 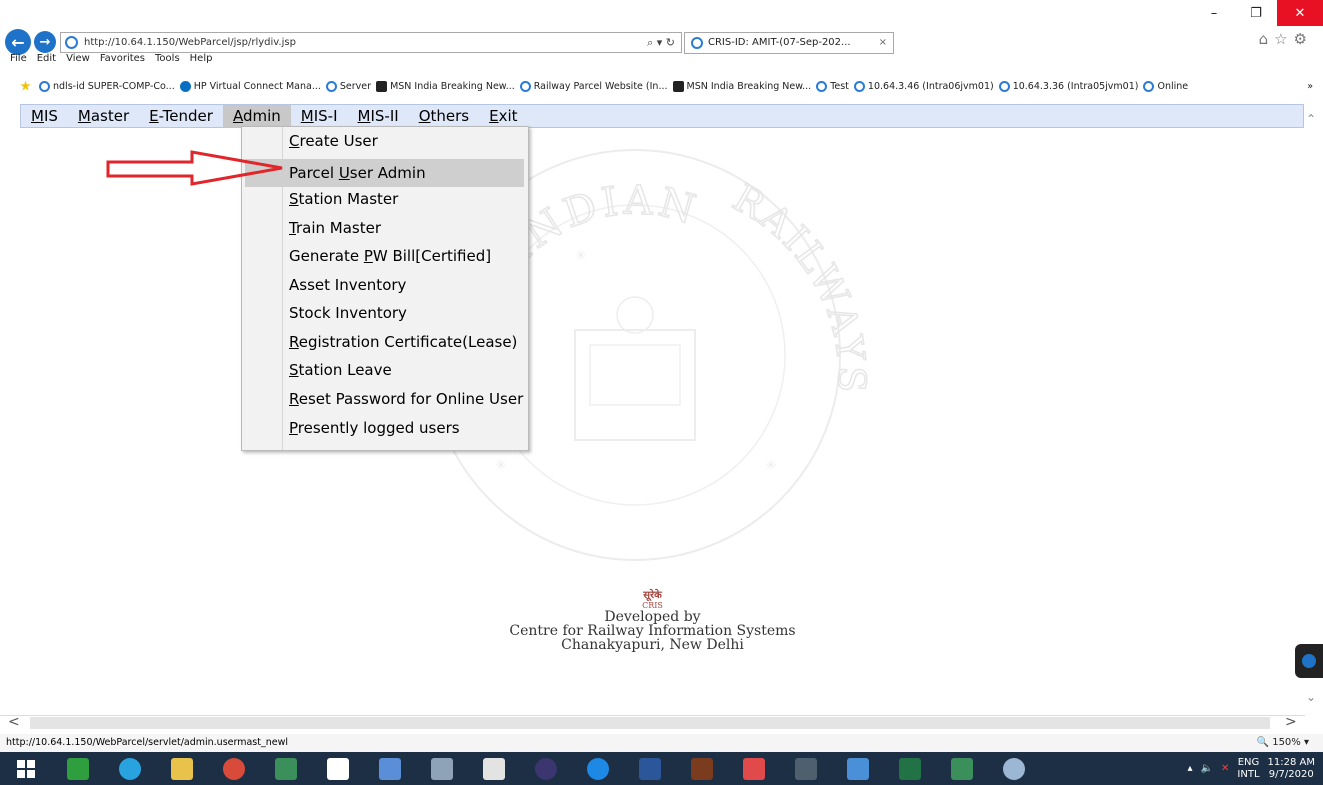 What do you see at coordinates (494, 768) in the screenshot?
I see `taskbar-app-chart` at bounding box center [494, 768].